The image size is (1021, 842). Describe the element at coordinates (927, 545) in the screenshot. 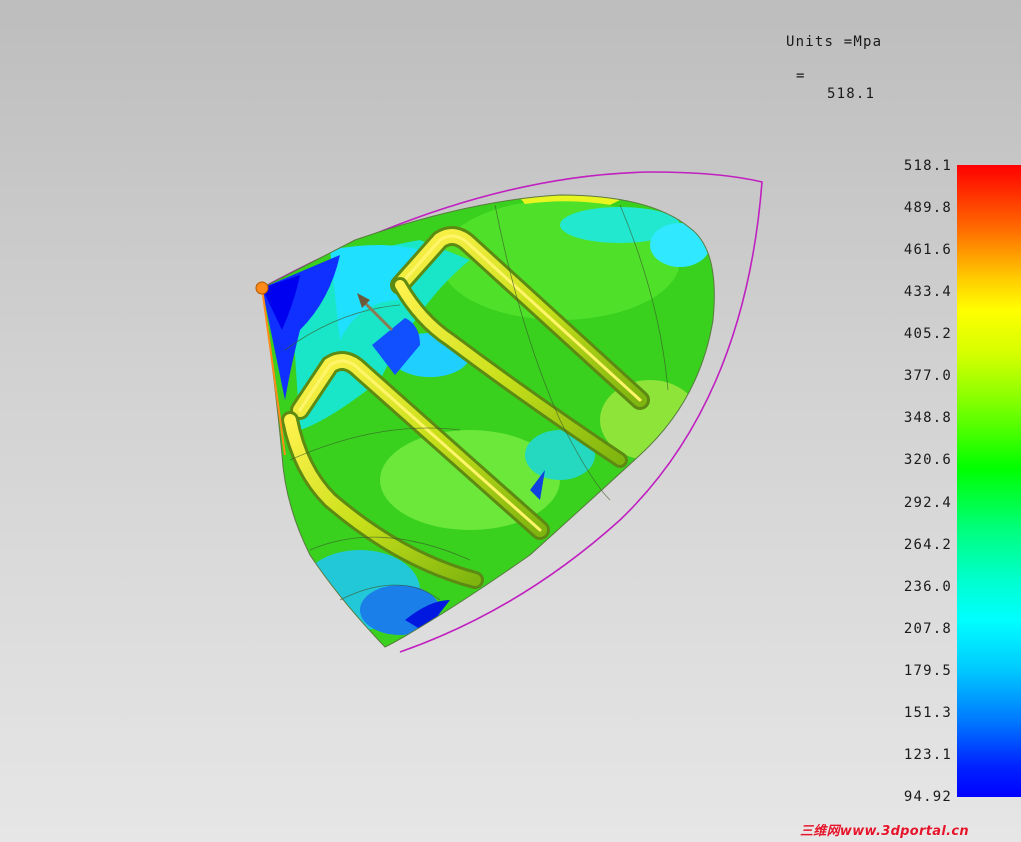

I see `legend-tick: 264.2` at that location.